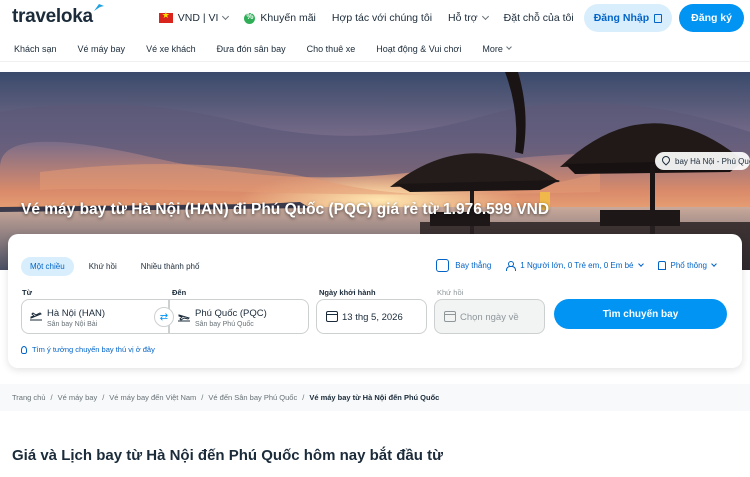  I want to click on location-chip: bay Hà Nội - Phú Quốc, so click(702, 161).